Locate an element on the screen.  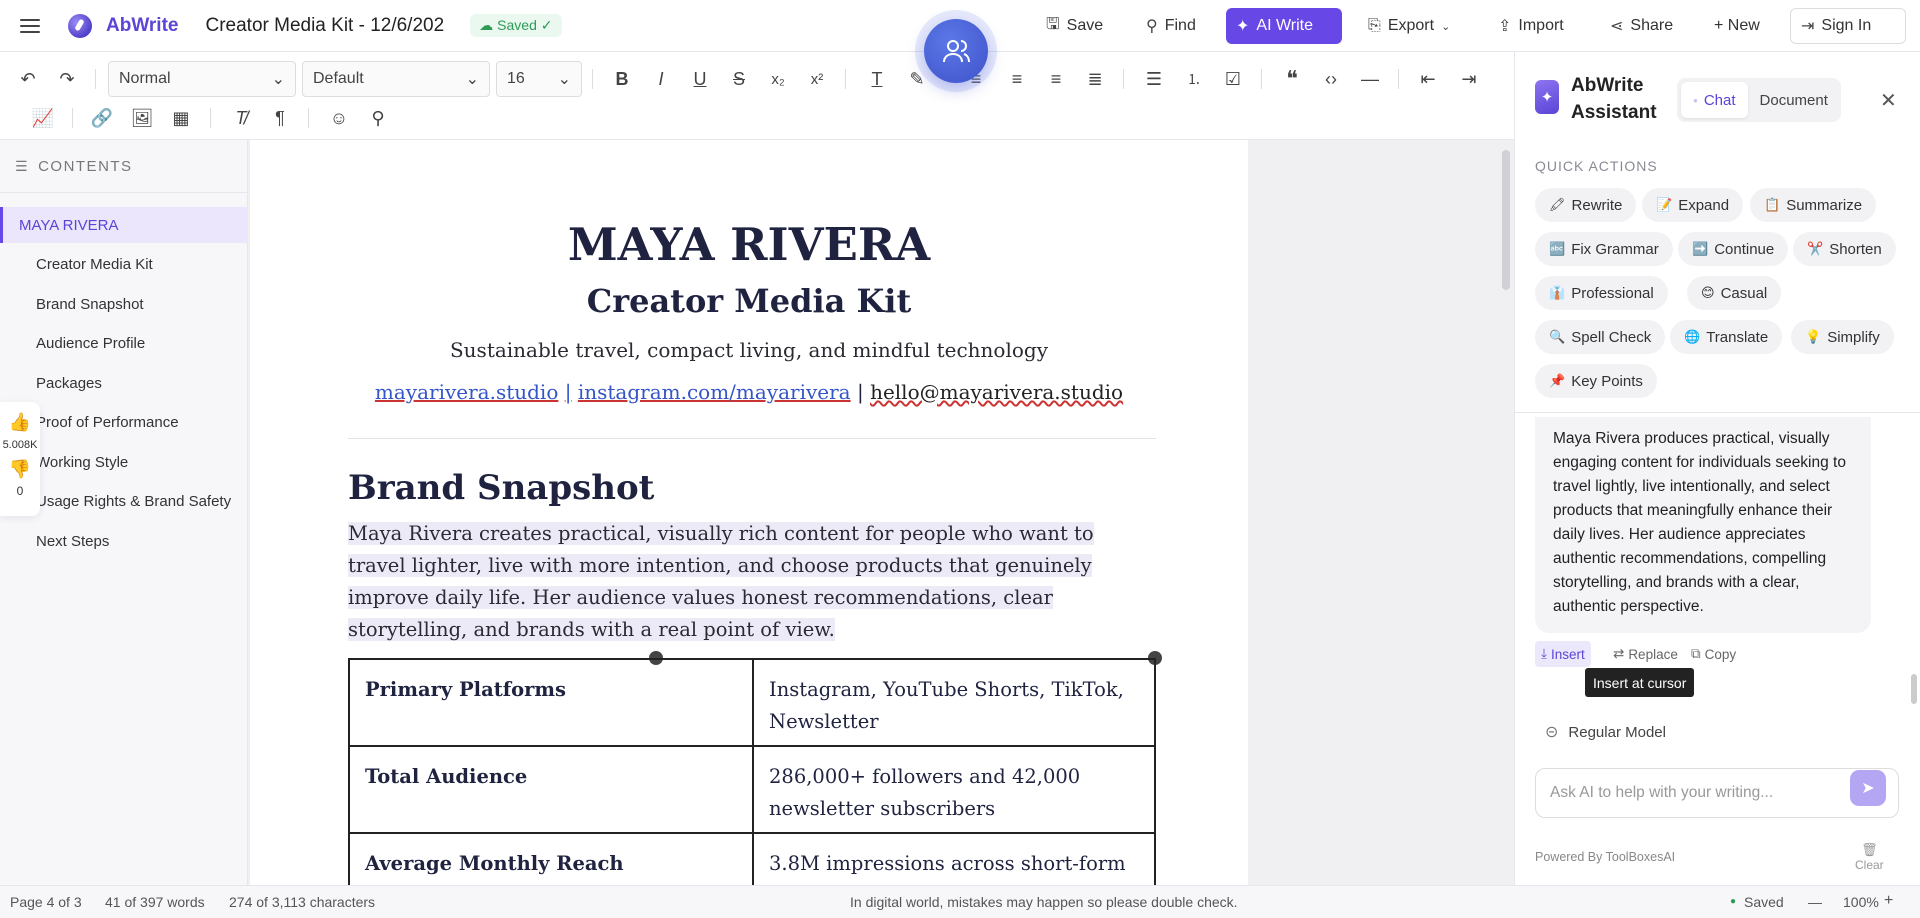
toc-item-next-steps: Next Steps is located at coordinates (124, 541).